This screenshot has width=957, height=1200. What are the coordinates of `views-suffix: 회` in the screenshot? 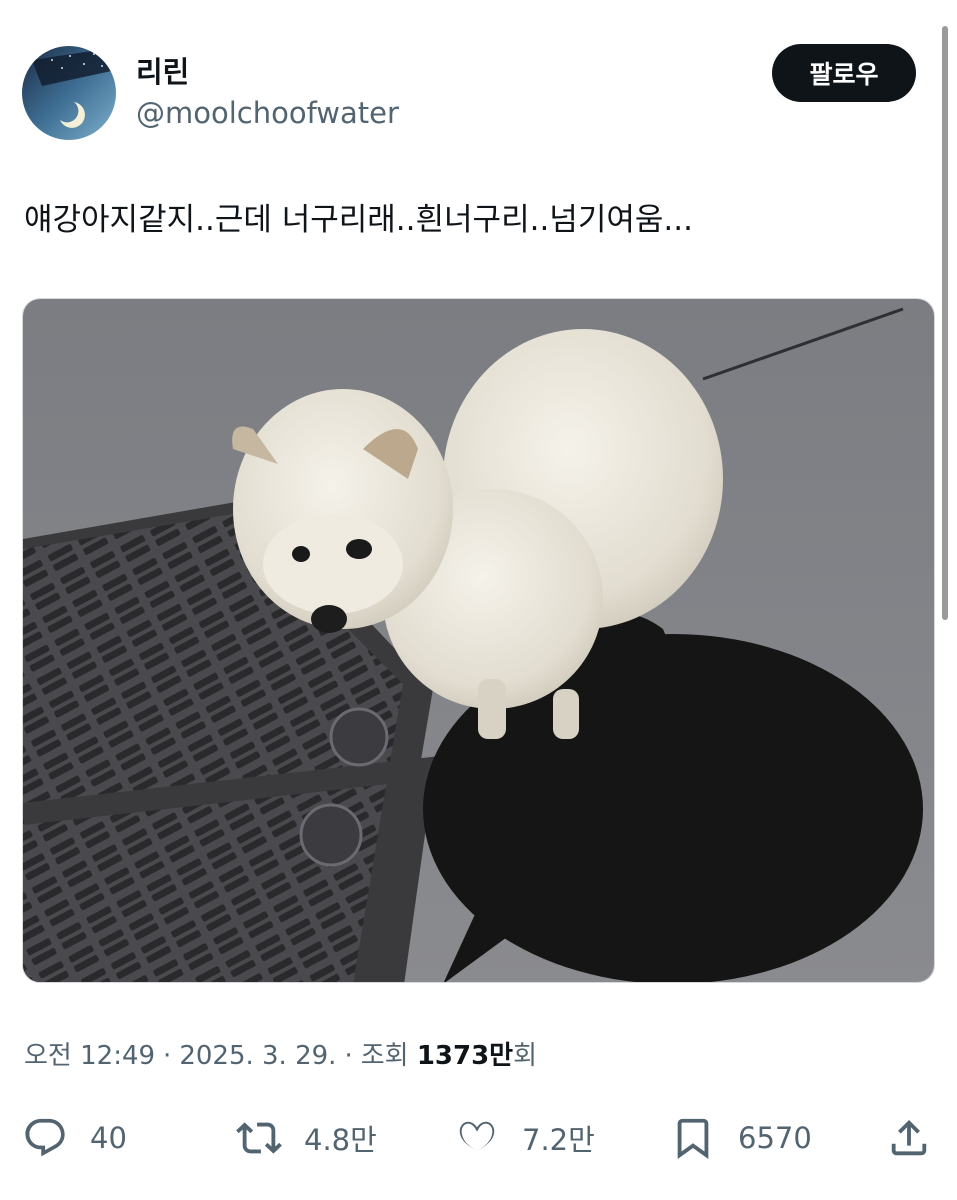 It's located at (525, 1056).